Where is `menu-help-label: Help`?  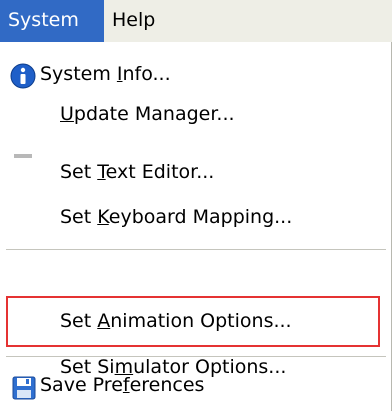
menu-help-label: Help is located at coordinates (134, 20).